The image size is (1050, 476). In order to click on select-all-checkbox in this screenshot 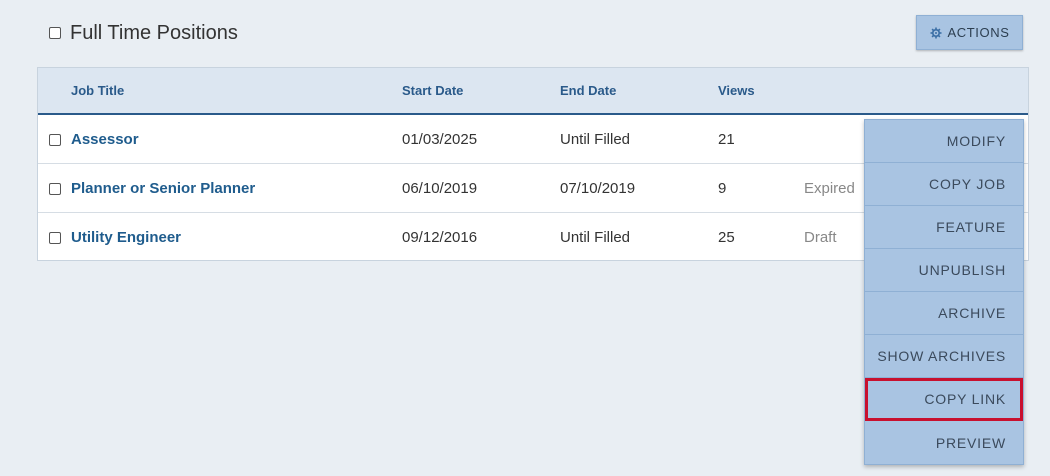, I will do `click(55, 33)`.